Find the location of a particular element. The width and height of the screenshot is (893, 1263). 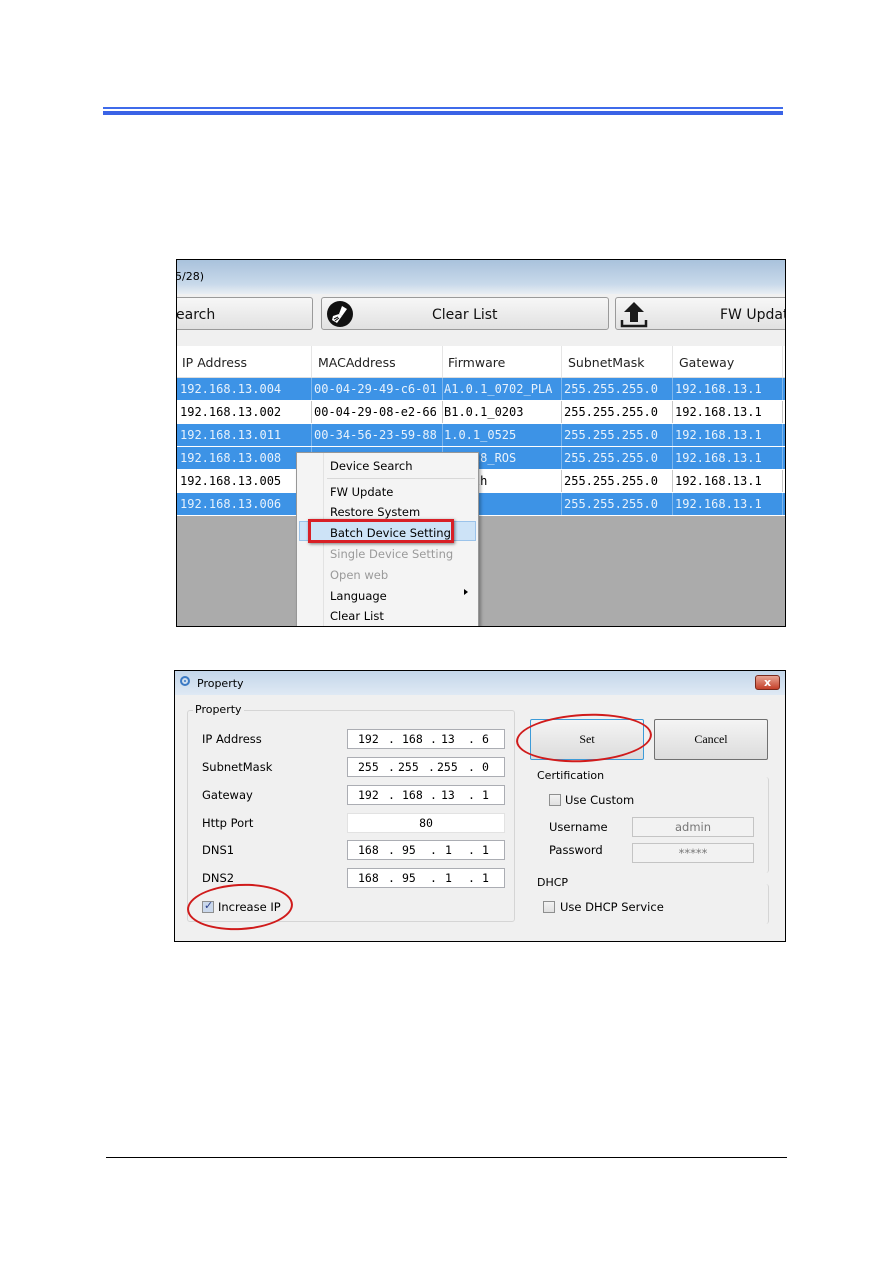

dns1-label: DNS1 is located at coordinates (218, 850).